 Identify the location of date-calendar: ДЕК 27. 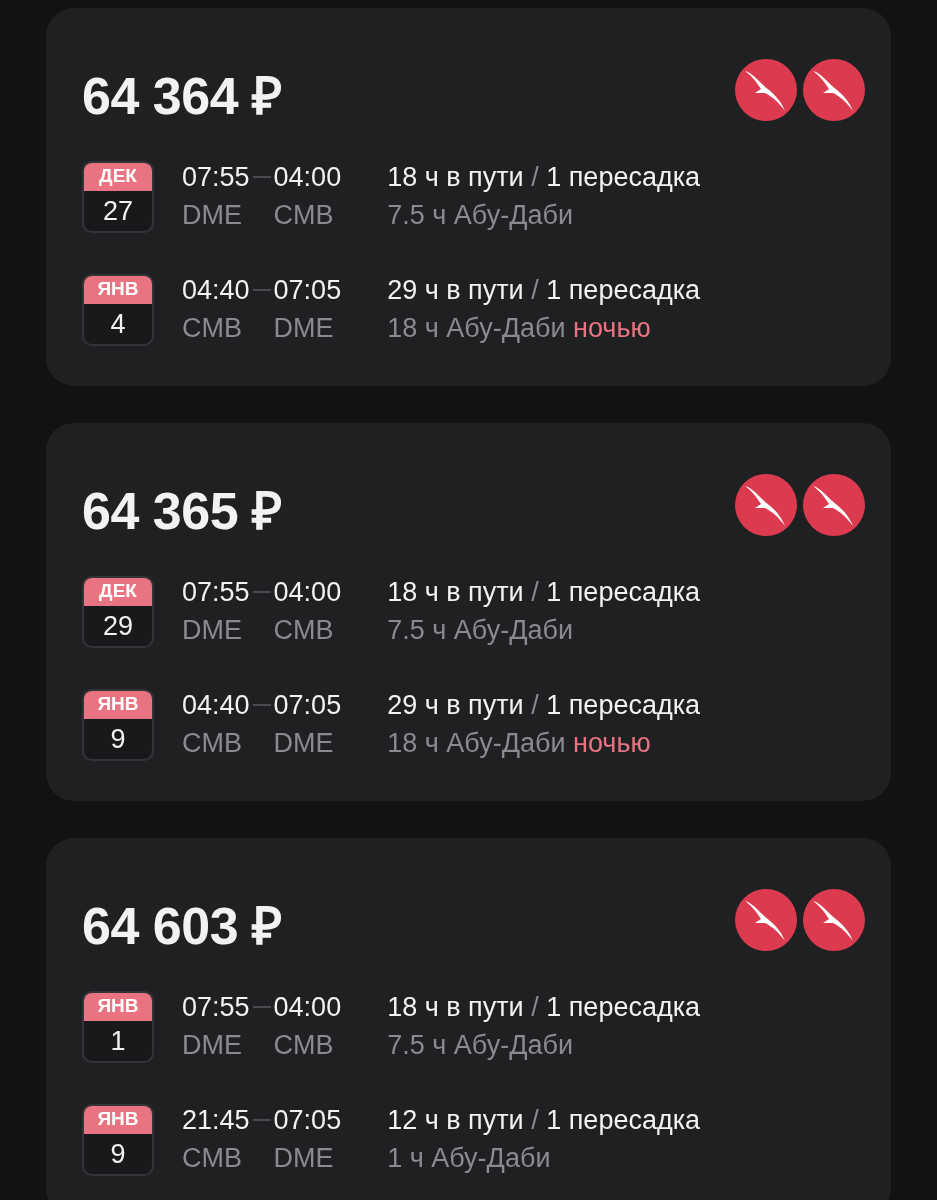
(118, 197).